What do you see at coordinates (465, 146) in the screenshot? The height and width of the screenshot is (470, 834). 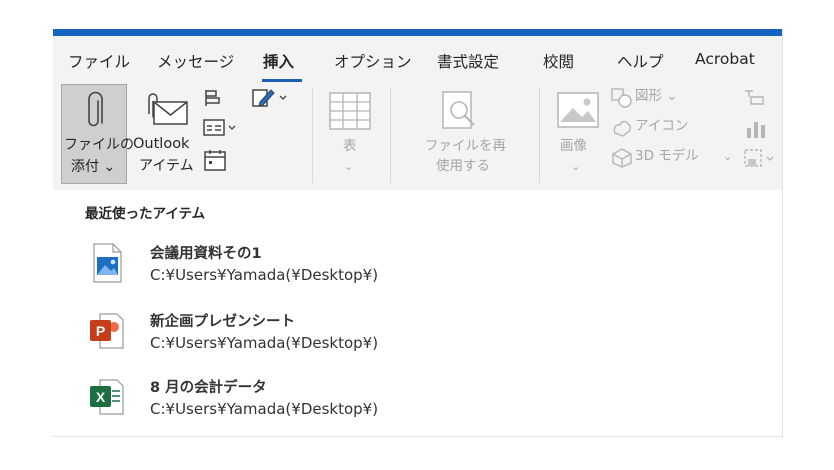 I see `reuse-files-label-1: ファイルを再` at bounding box center [465, 146].